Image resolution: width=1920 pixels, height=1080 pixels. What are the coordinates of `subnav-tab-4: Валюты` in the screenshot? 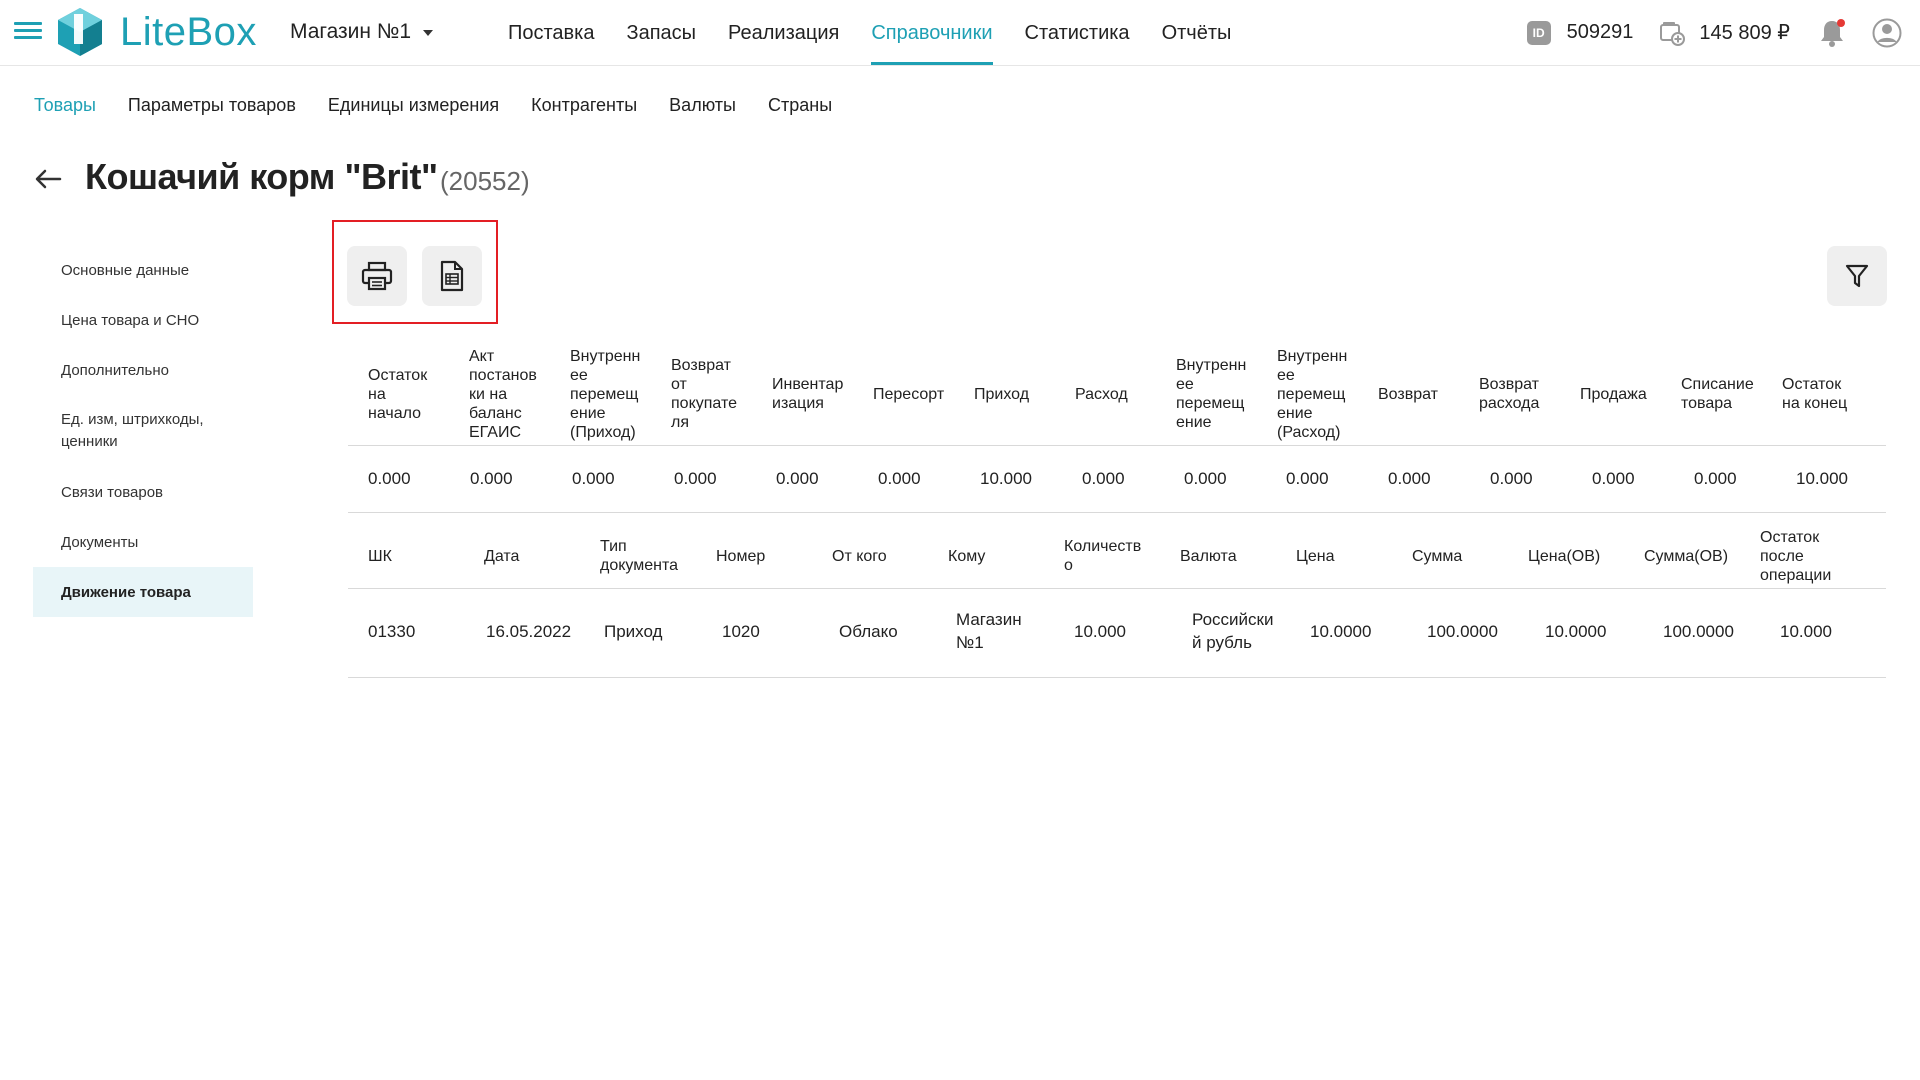 It's located at (702, 105).